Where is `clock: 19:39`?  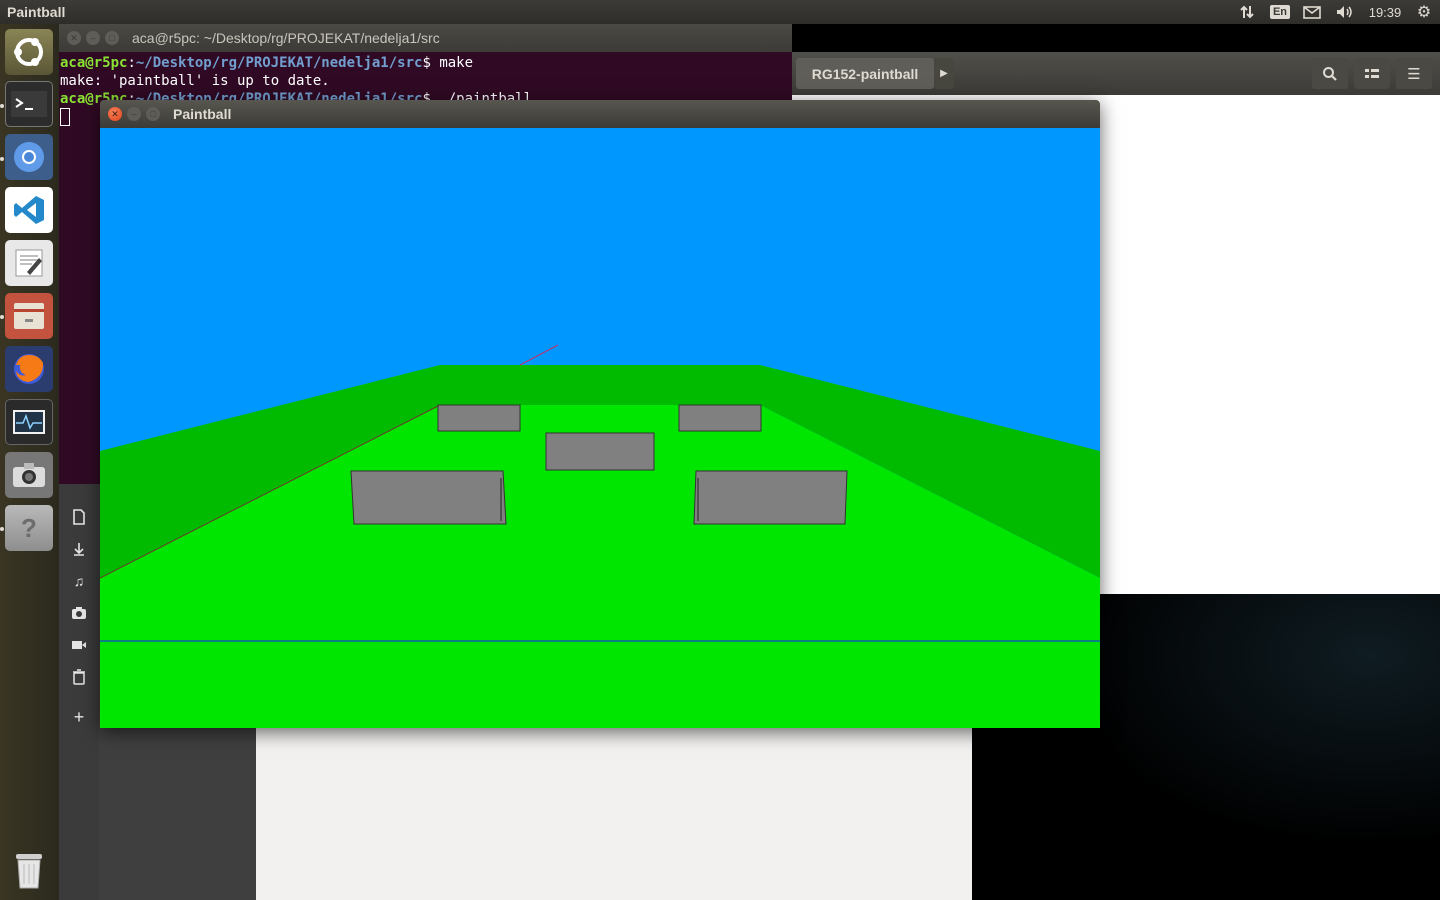
clock: 19:39 is located at coordinates (1385, 12).